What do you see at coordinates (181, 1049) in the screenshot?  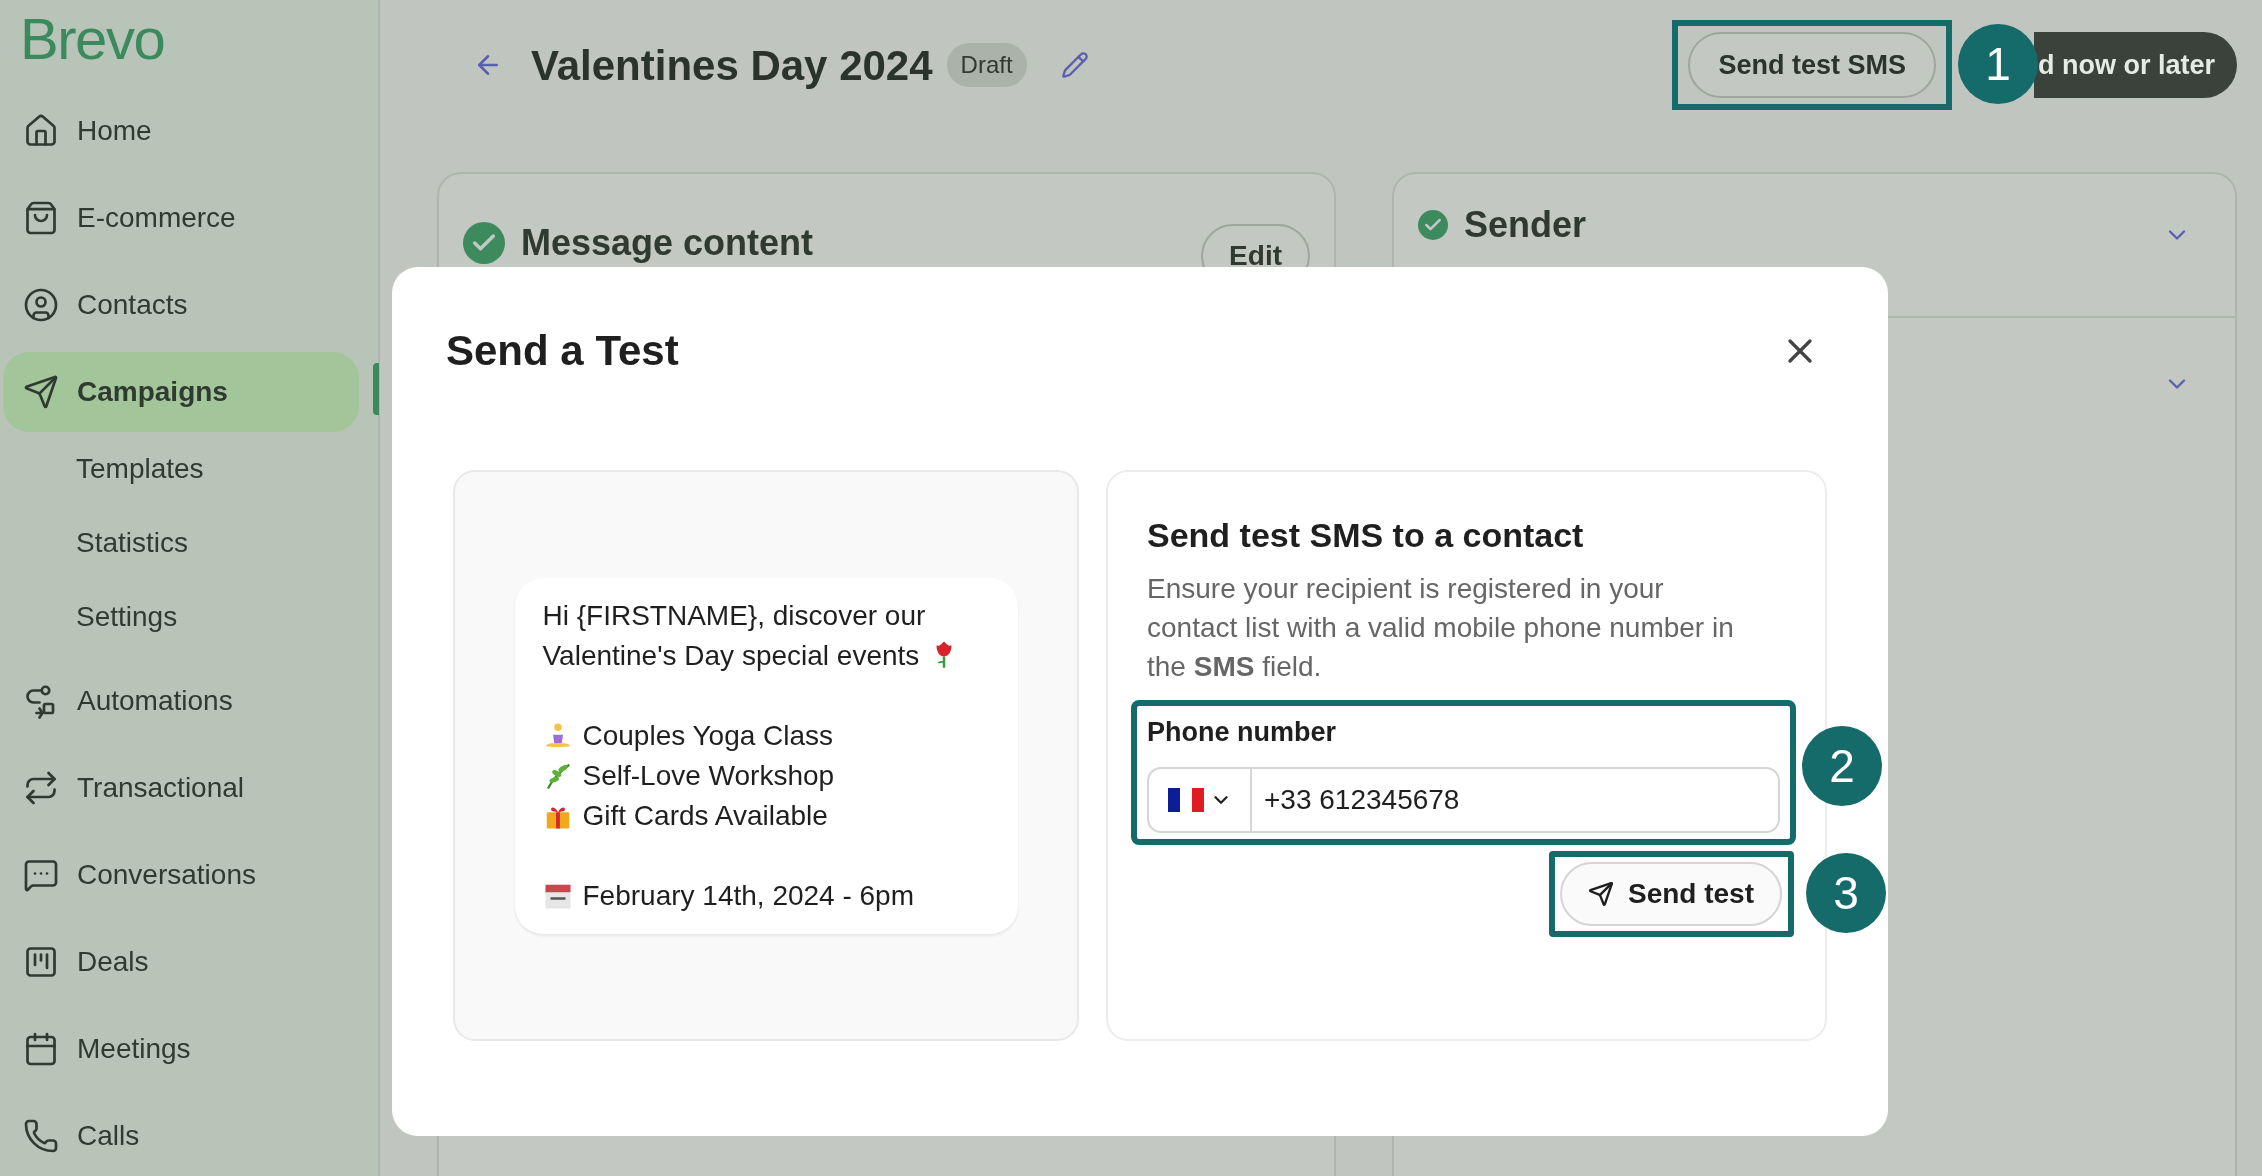 I see `sidebar-nav-item: Meetings` at bounding box center [181, 1049].